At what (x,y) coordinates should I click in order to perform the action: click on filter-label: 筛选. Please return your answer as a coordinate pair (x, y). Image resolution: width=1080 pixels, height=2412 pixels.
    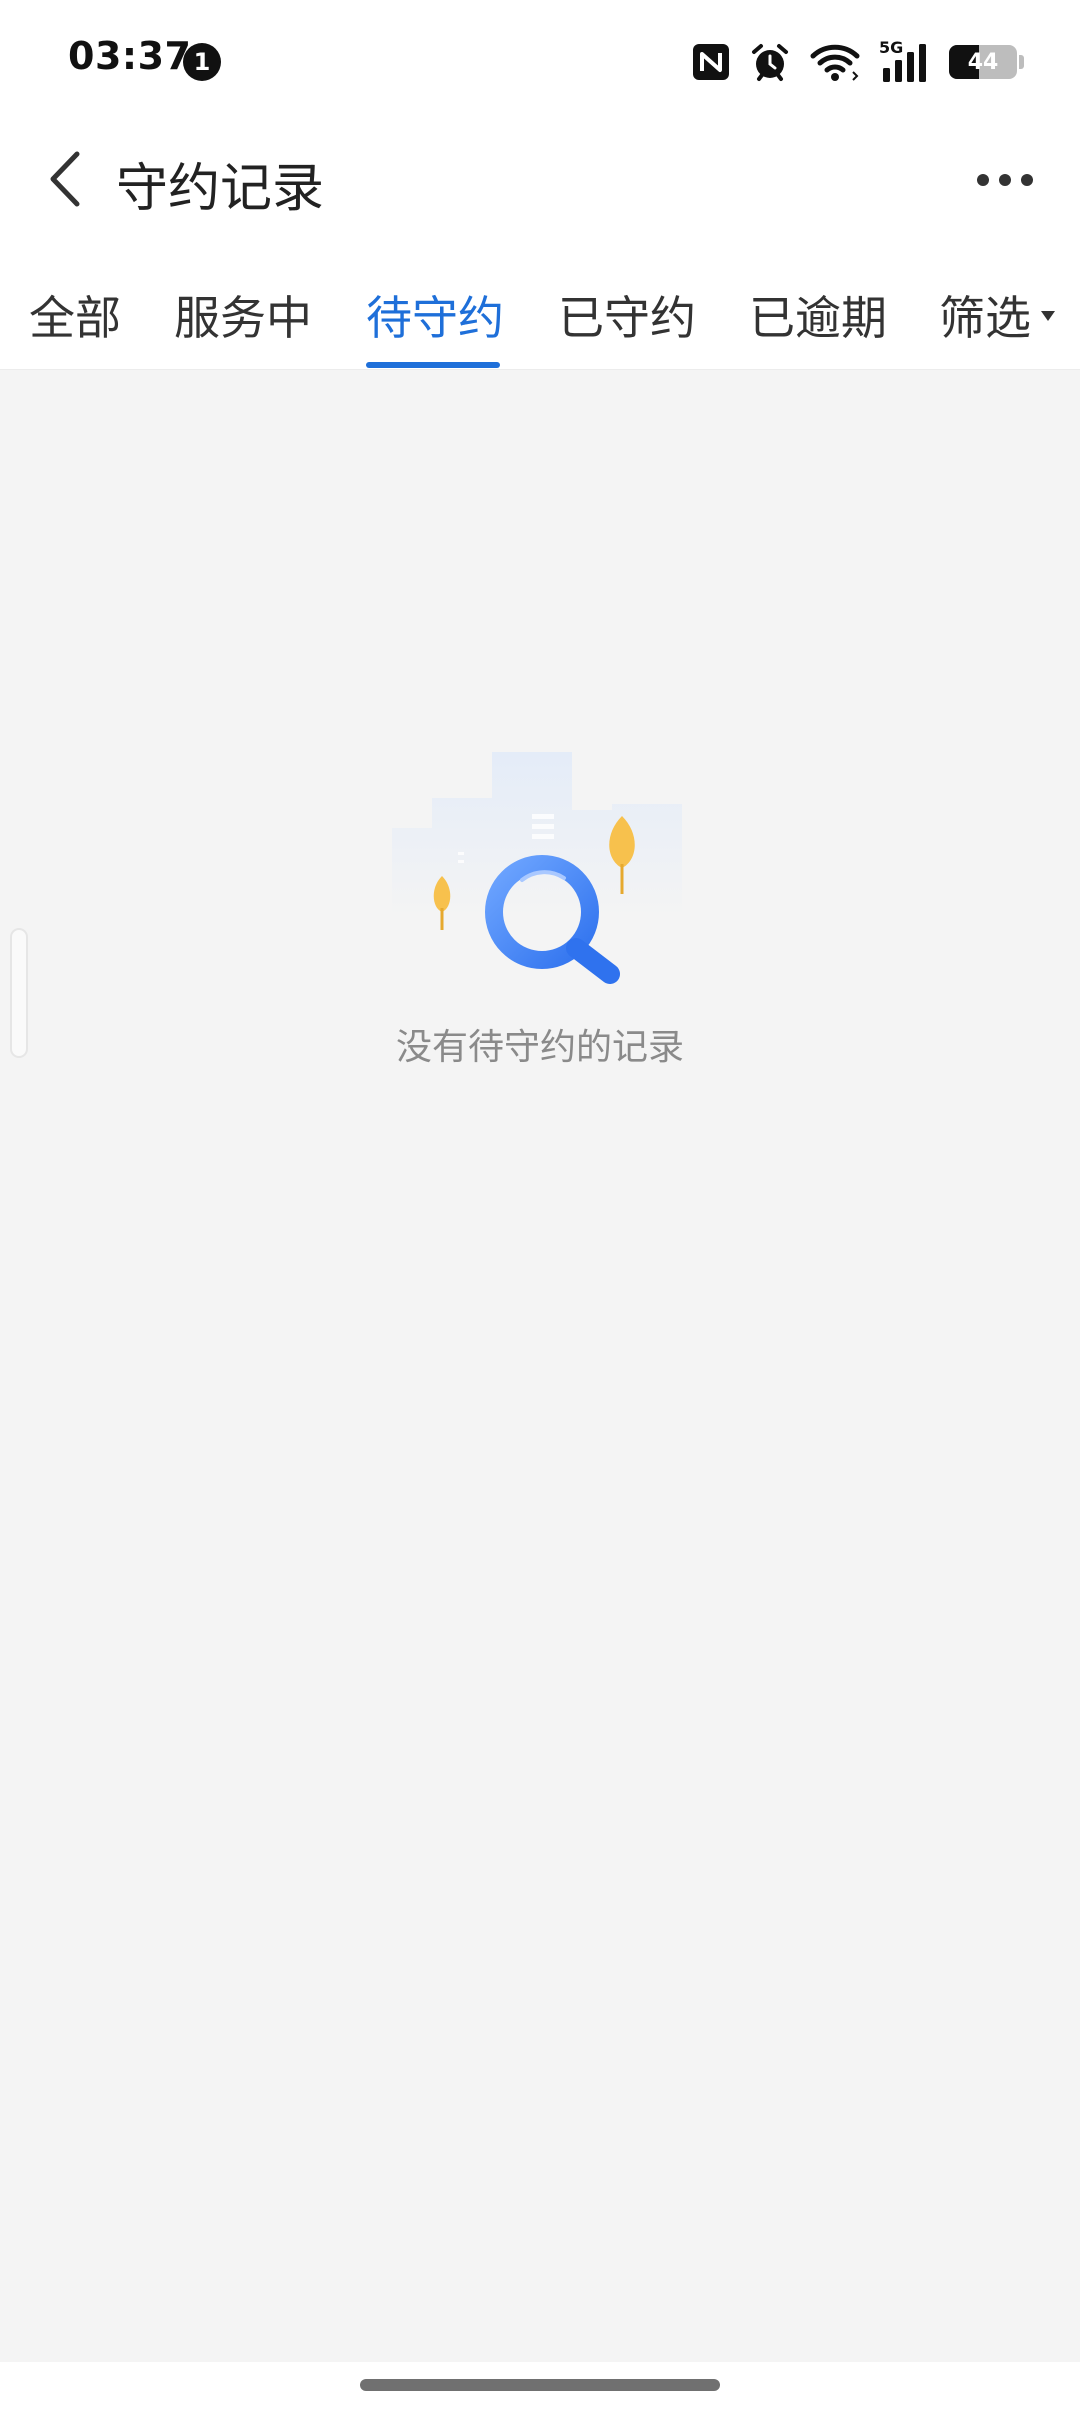
    Looking at the image, I should click on (985, 318).